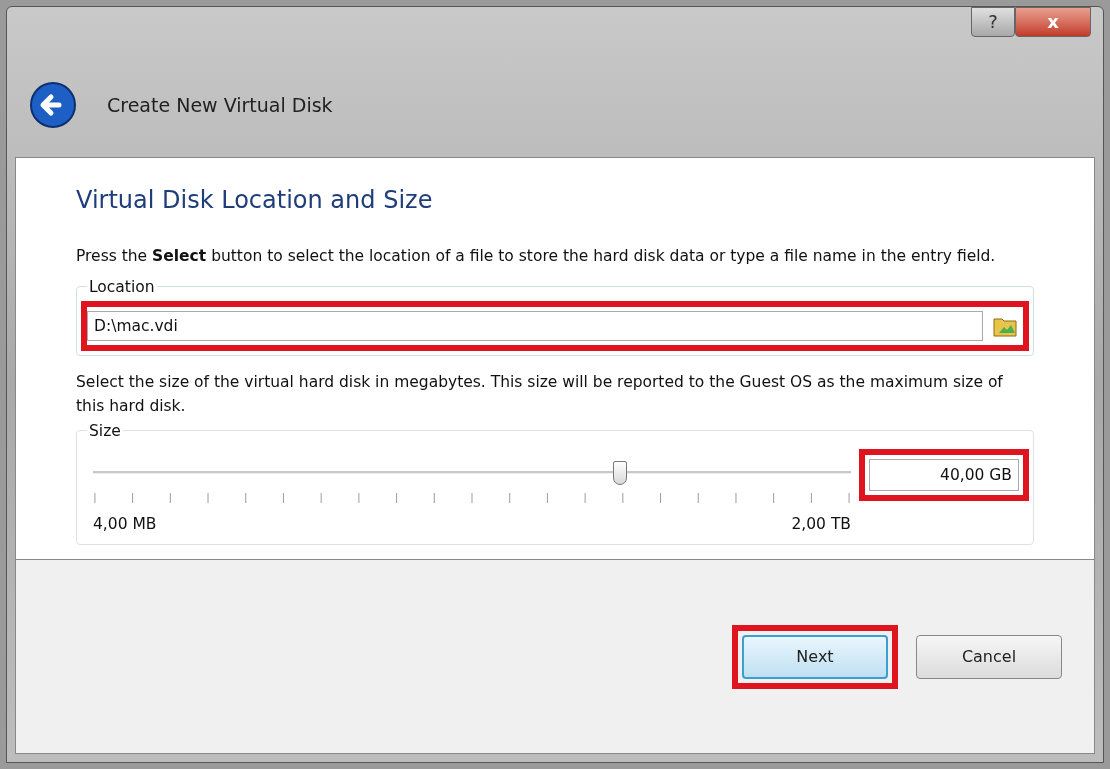 The image size is (1110, 769). Describe the element at coordinates (254, 200) in the screenshot. I see `page-heading: Virtual Disk Location and Size` at that location.